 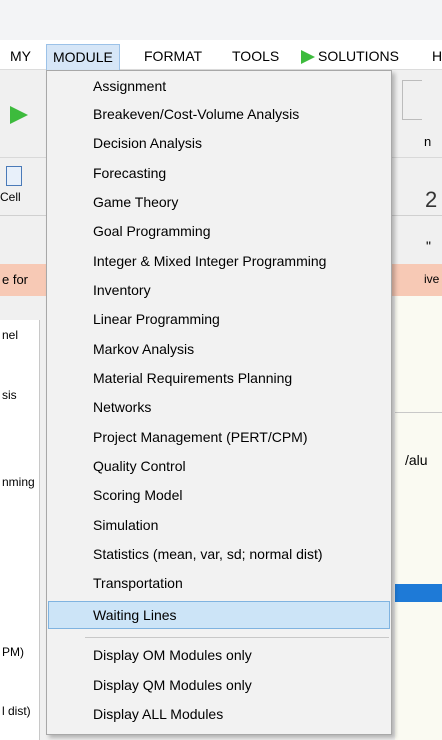 What do you see at coordinates (358, 56) in the screenshot?
I see `menu-solutions-label: SOLUTIONS` at bounding box center [358, 56].